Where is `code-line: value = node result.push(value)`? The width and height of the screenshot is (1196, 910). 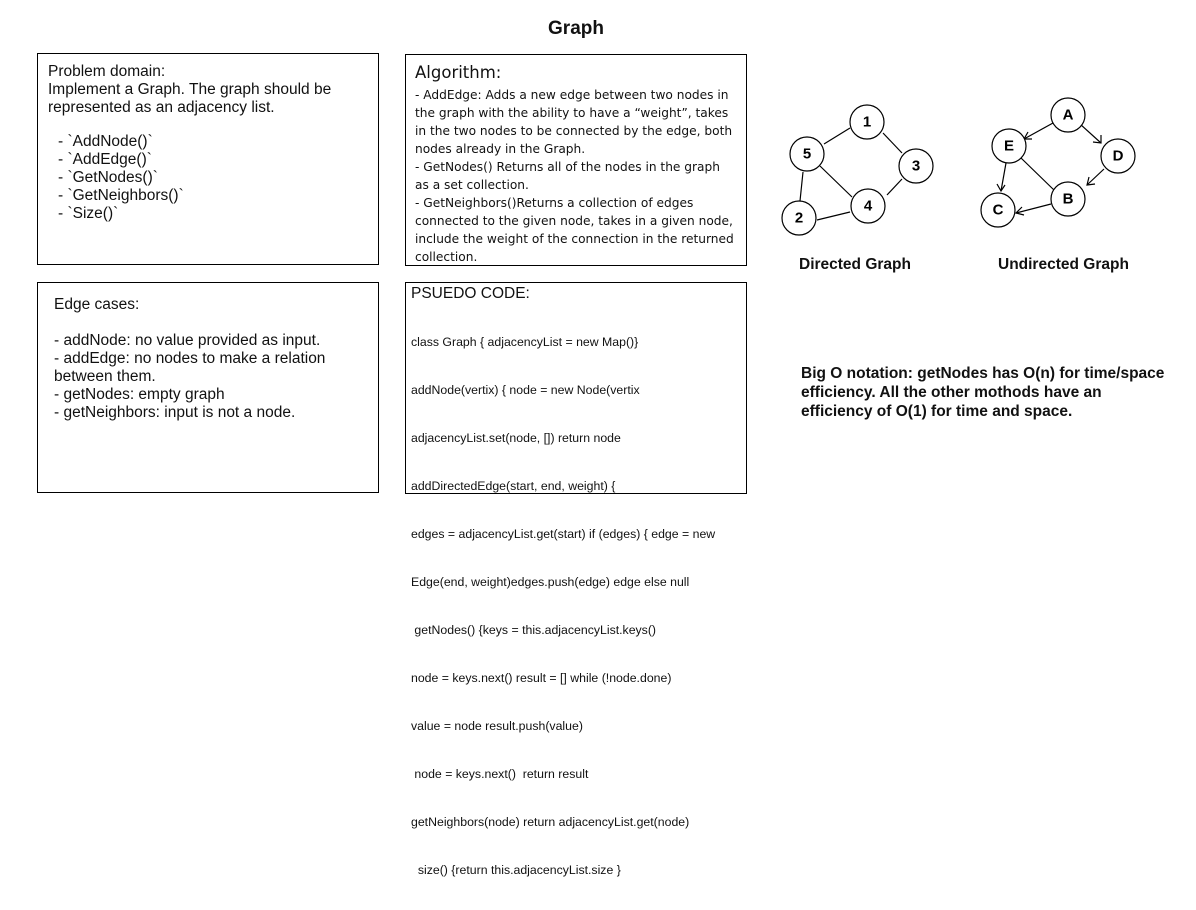 code-line: value = node result.push(value) is located at coordinates (497, 726).